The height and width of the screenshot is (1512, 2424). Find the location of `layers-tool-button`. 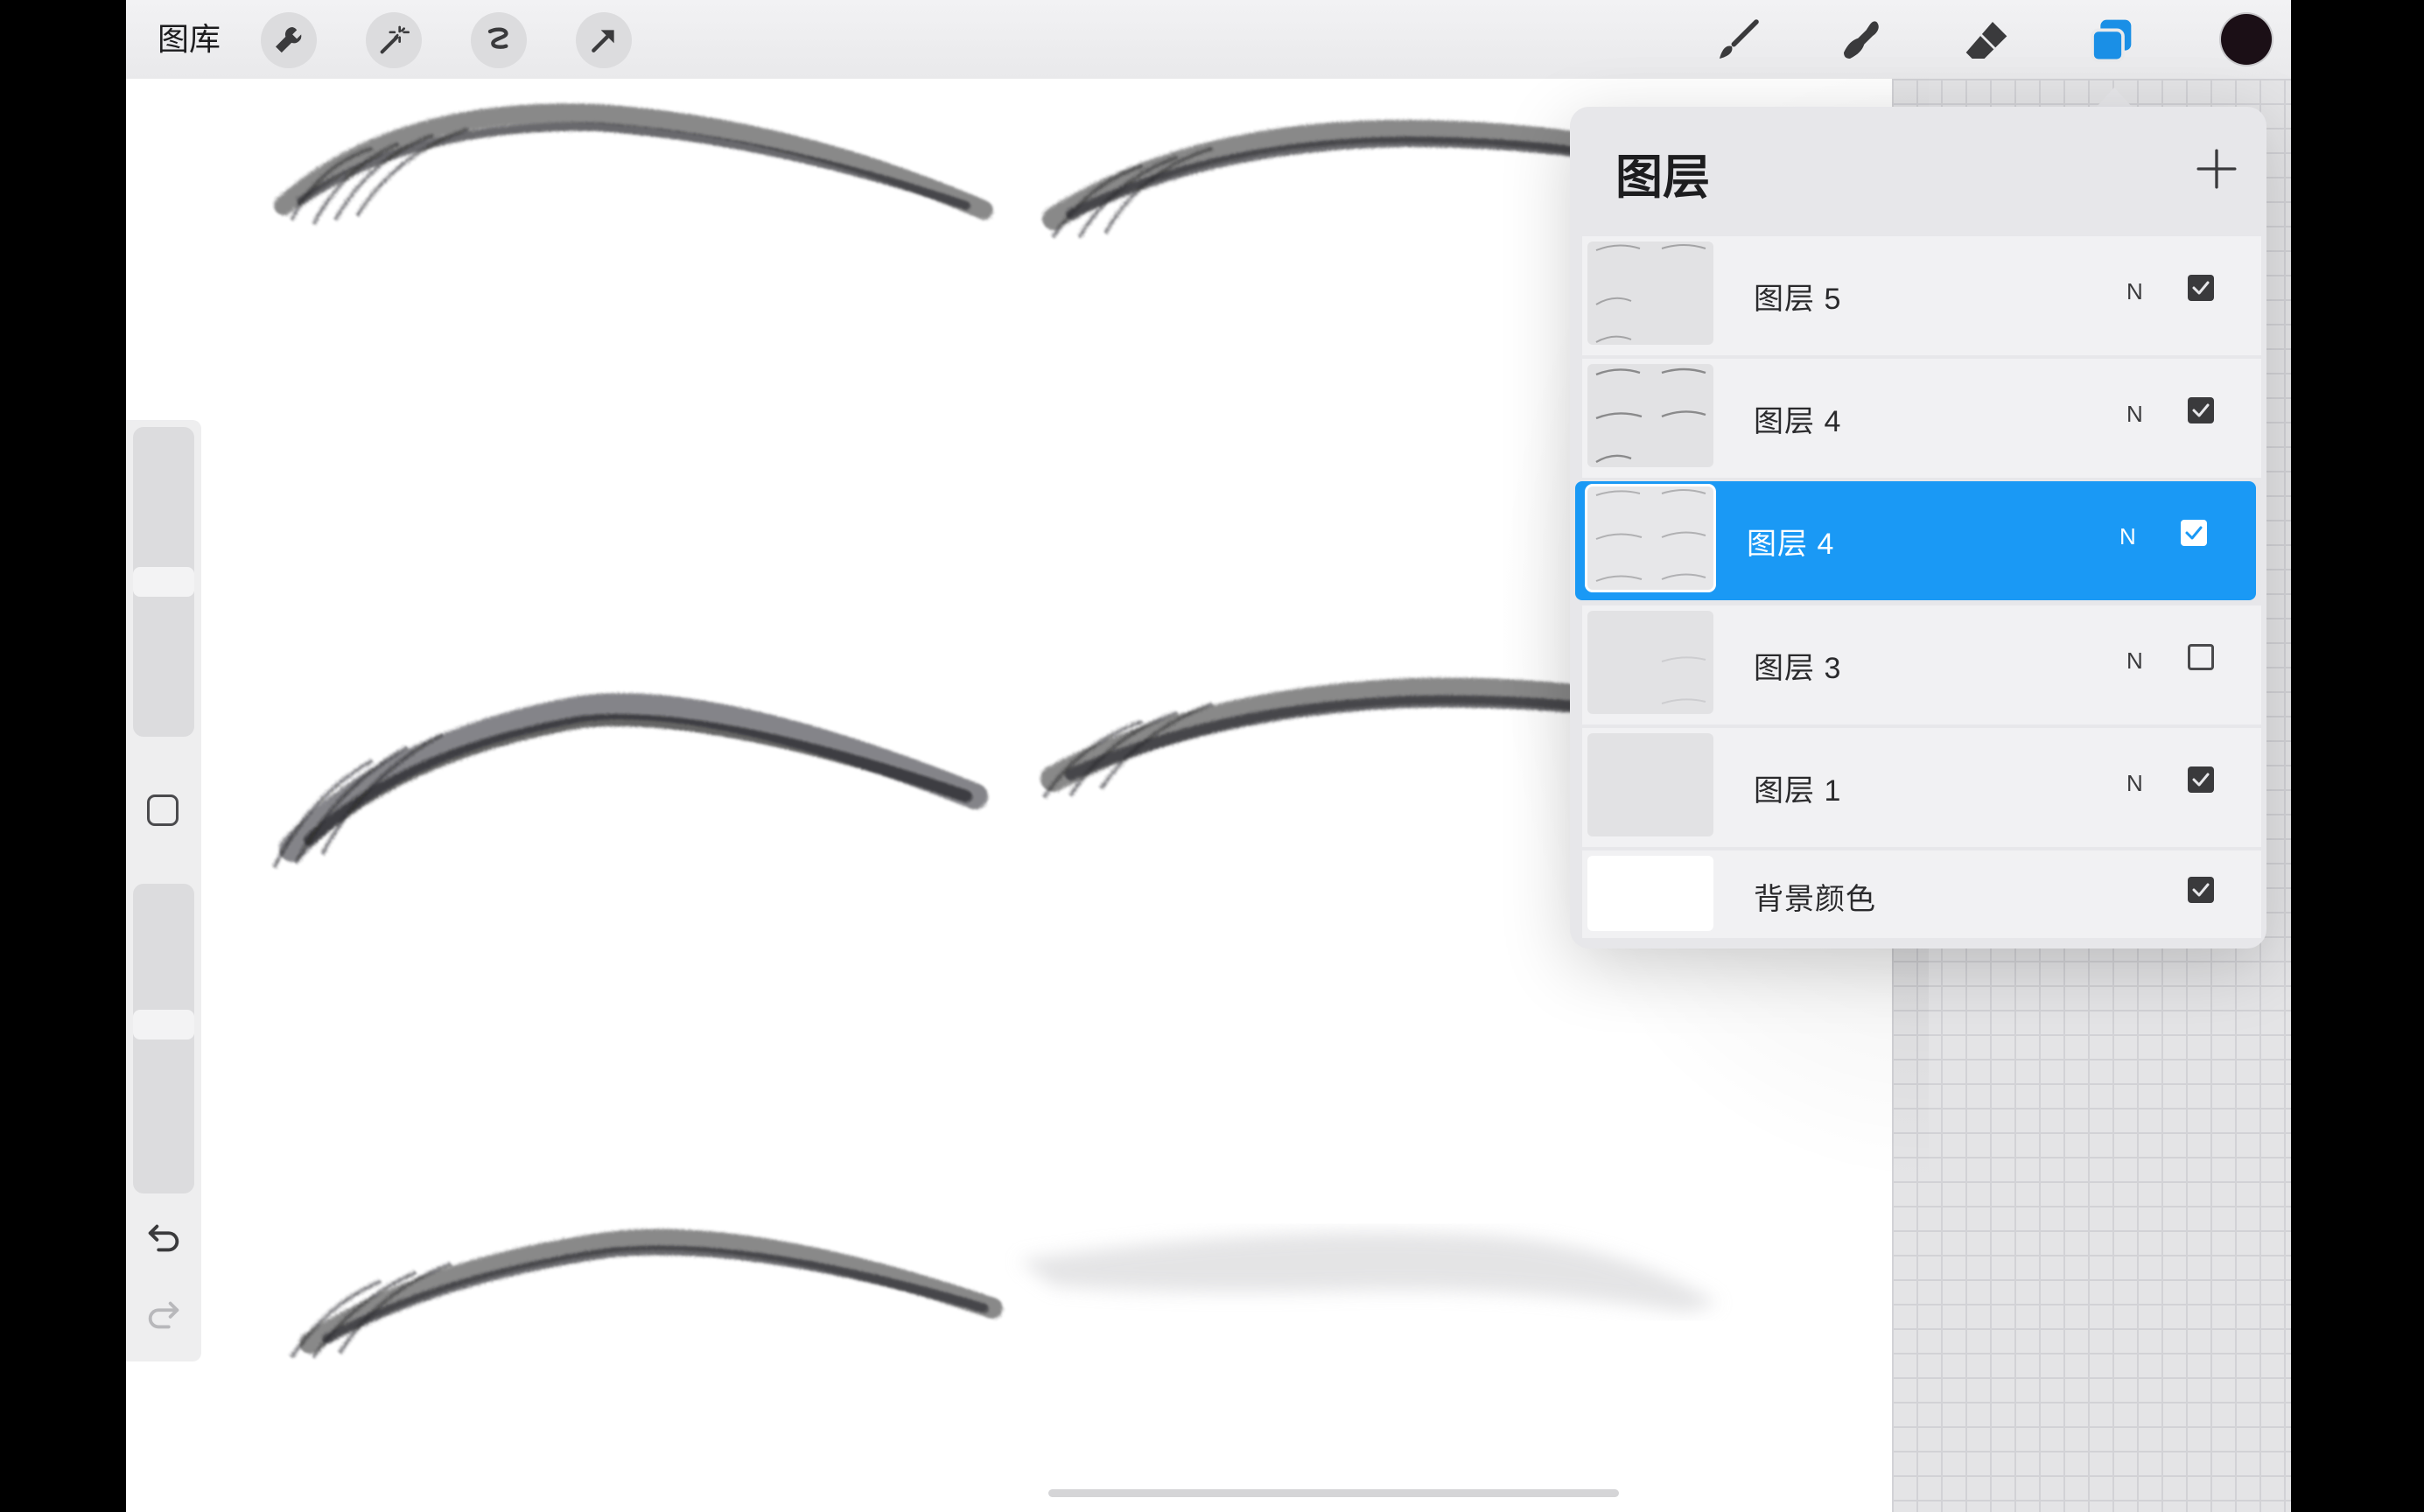

layers-tool-button is located at coordinates (2110, 40).